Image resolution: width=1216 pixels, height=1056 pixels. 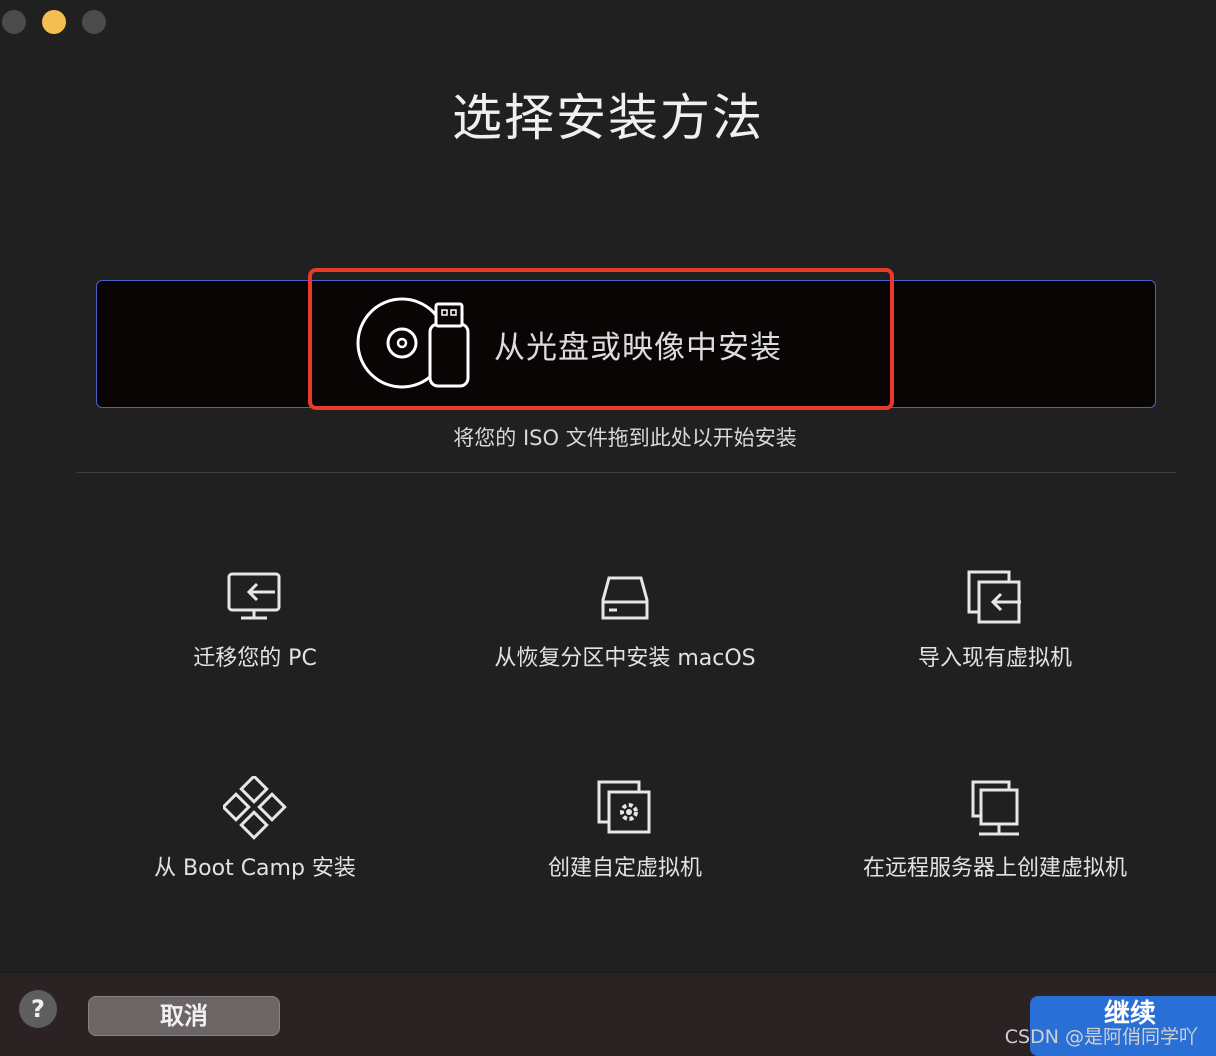 I want to click on bootcamp-icon, so click(x=255, y=808).